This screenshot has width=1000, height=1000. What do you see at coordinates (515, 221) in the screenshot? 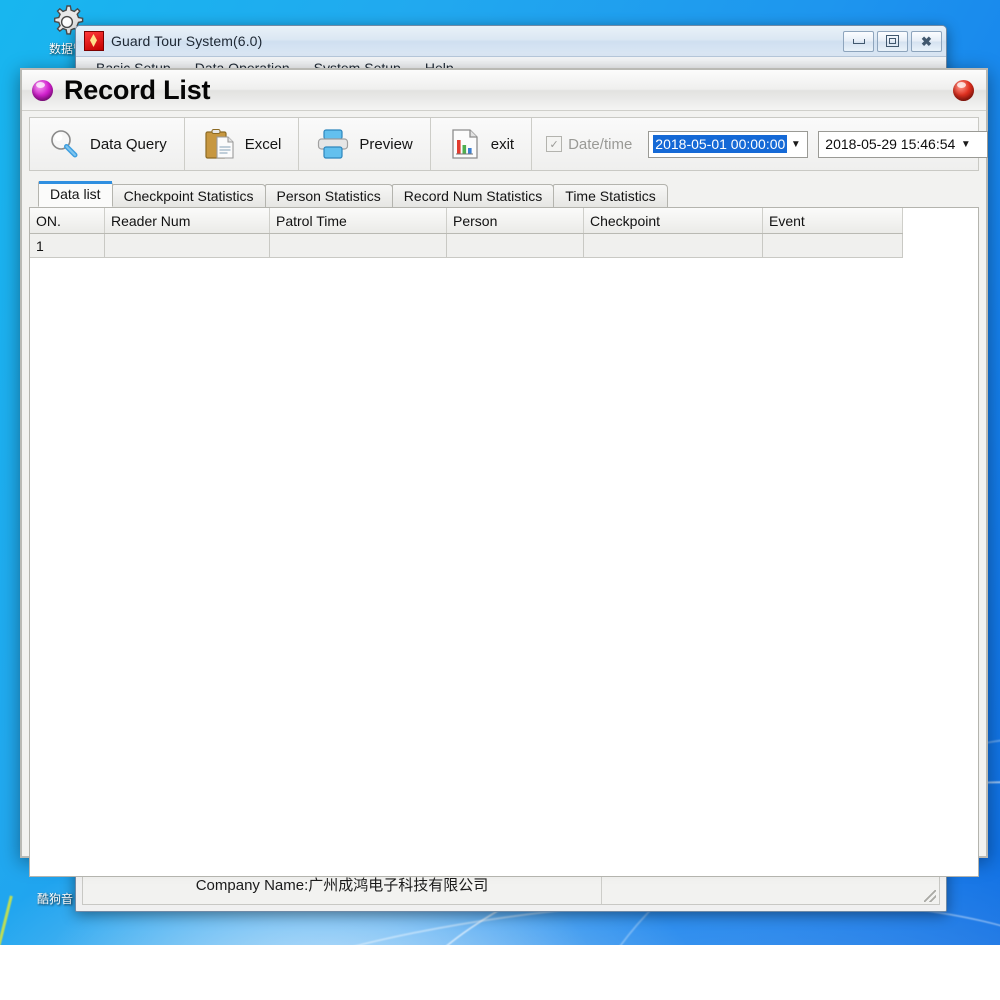
I see `column-header-person: Person` at bounding box center [515, 221].